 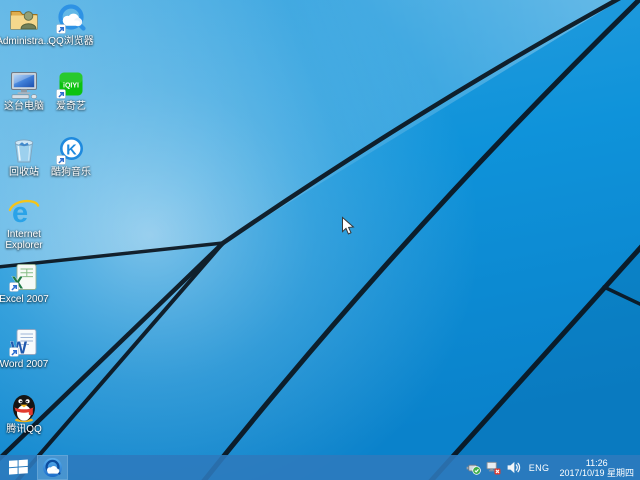 What do you see at coordinates (71, 172) in the screenshot?
I see `icon-label: 酷狗音乐` at bounding box center [71, 172].